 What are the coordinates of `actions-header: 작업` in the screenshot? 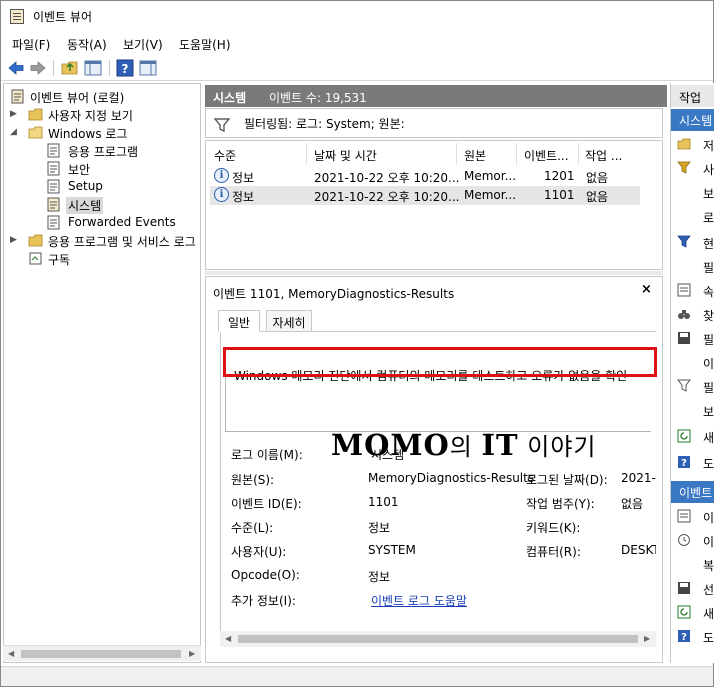 It's located at (692, 96).